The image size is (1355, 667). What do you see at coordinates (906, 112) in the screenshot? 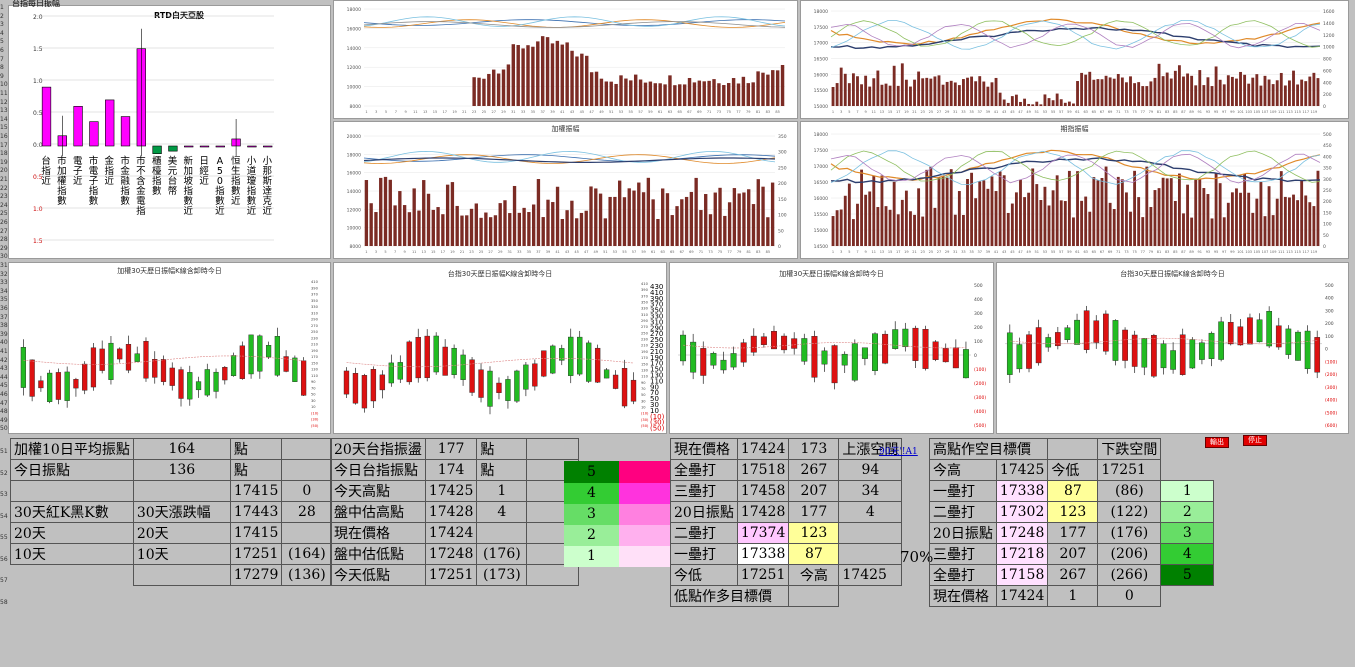
I see `x-tick-label: 19` at bounding box center [906, 112].